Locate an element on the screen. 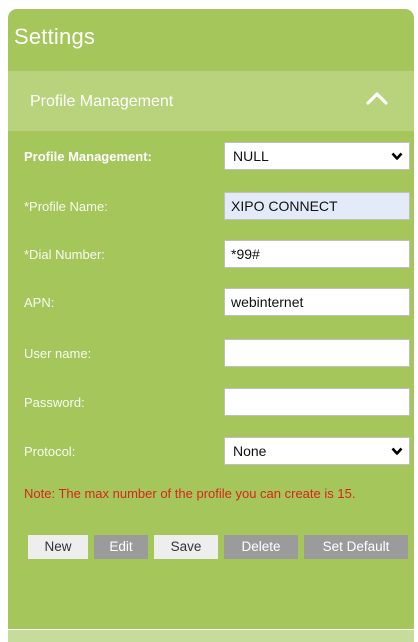  password-row: Password: is located at coordinates (209, 406).